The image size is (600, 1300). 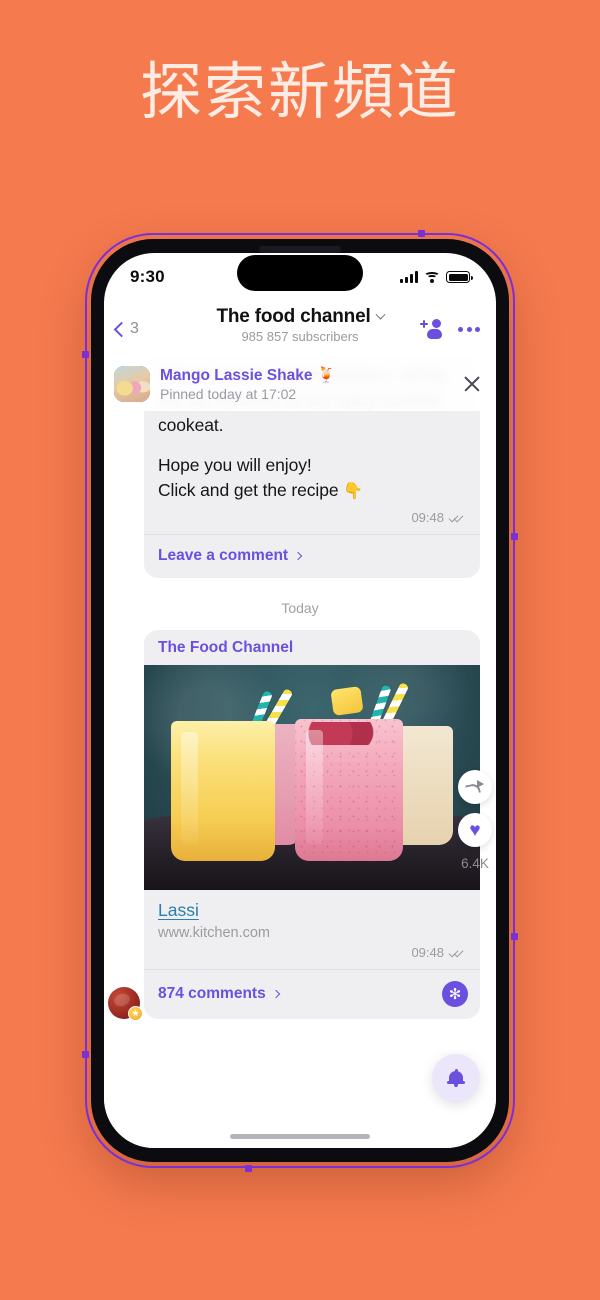 I want to click on comments-button: 874 comments ✻, so click(x=312, y=994).